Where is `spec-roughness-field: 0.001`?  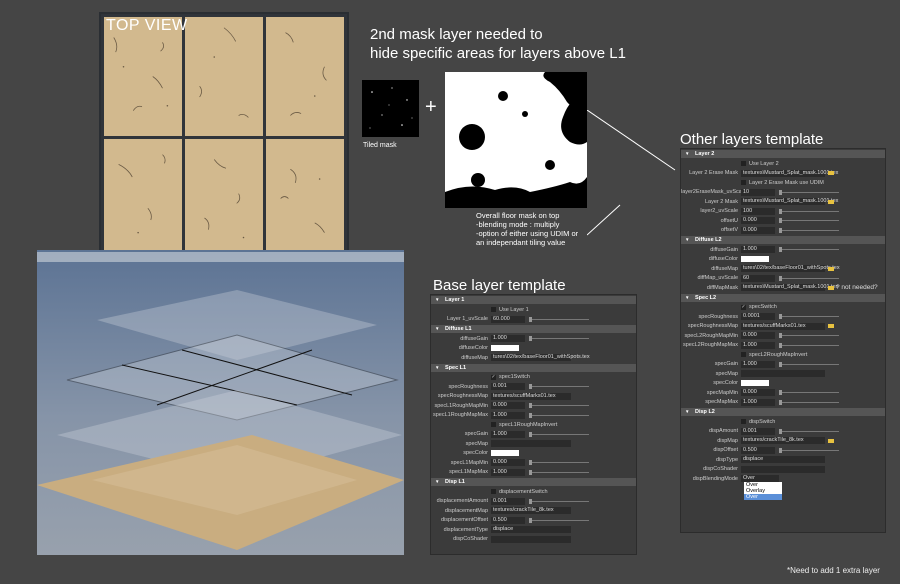 spec-roughness-field: 0.001 is located at coordinates (508, 387).